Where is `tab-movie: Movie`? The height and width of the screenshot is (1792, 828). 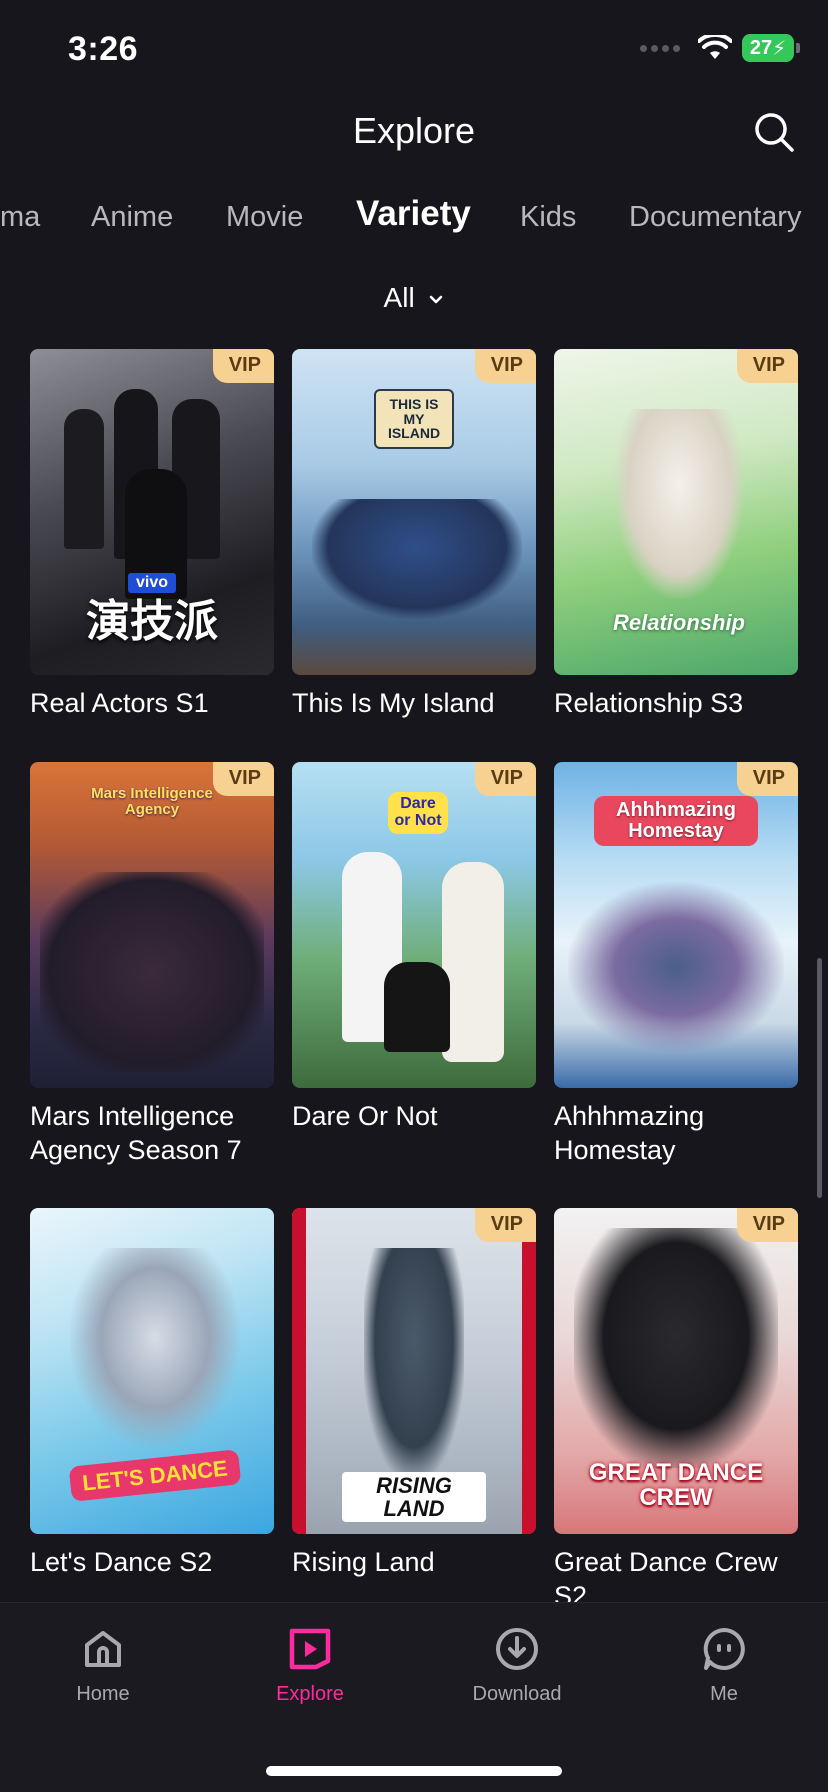 tab-movie: Movie is located at coordinates (264, 217).